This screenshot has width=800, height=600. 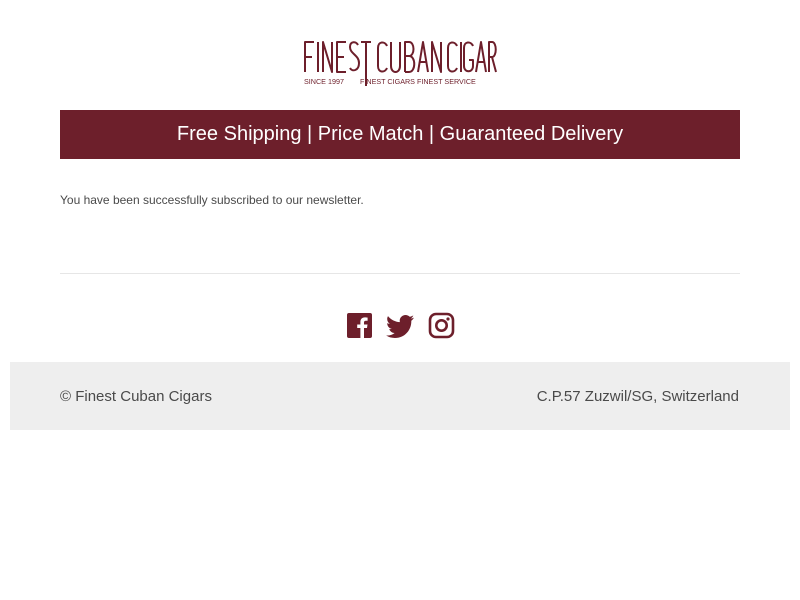 I want to click on instagram-link, so click(x=441, y=326).